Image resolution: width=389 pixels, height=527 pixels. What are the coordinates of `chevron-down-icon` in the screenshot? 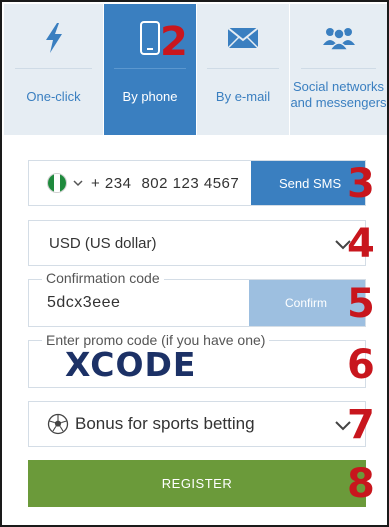 It's located at (78, 183).